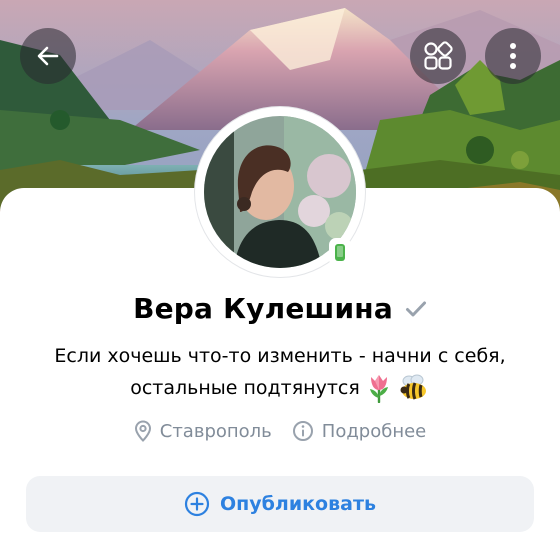  What do you see at coordinates (379, 388) in the screenshot?
I see `tulip-emoji` at bounding box center [379, 388].